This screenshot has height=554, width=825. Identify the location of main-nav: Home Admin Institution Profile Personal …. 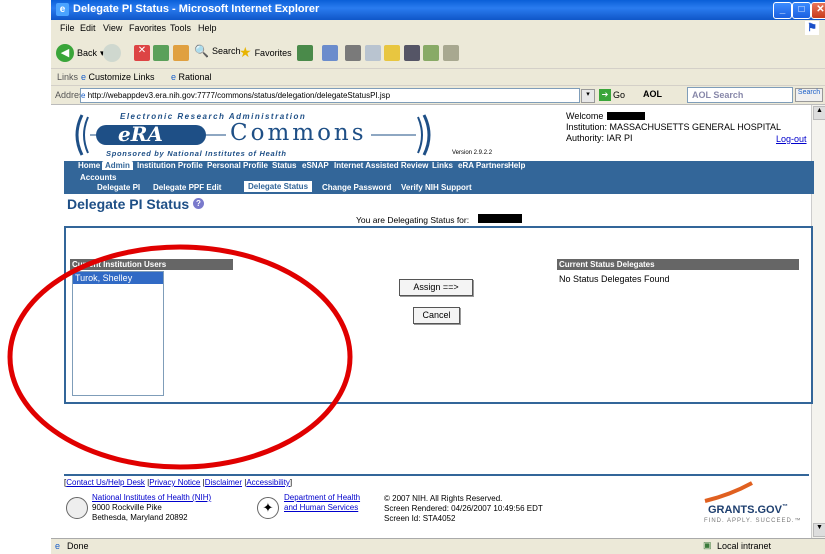
(439, 167).